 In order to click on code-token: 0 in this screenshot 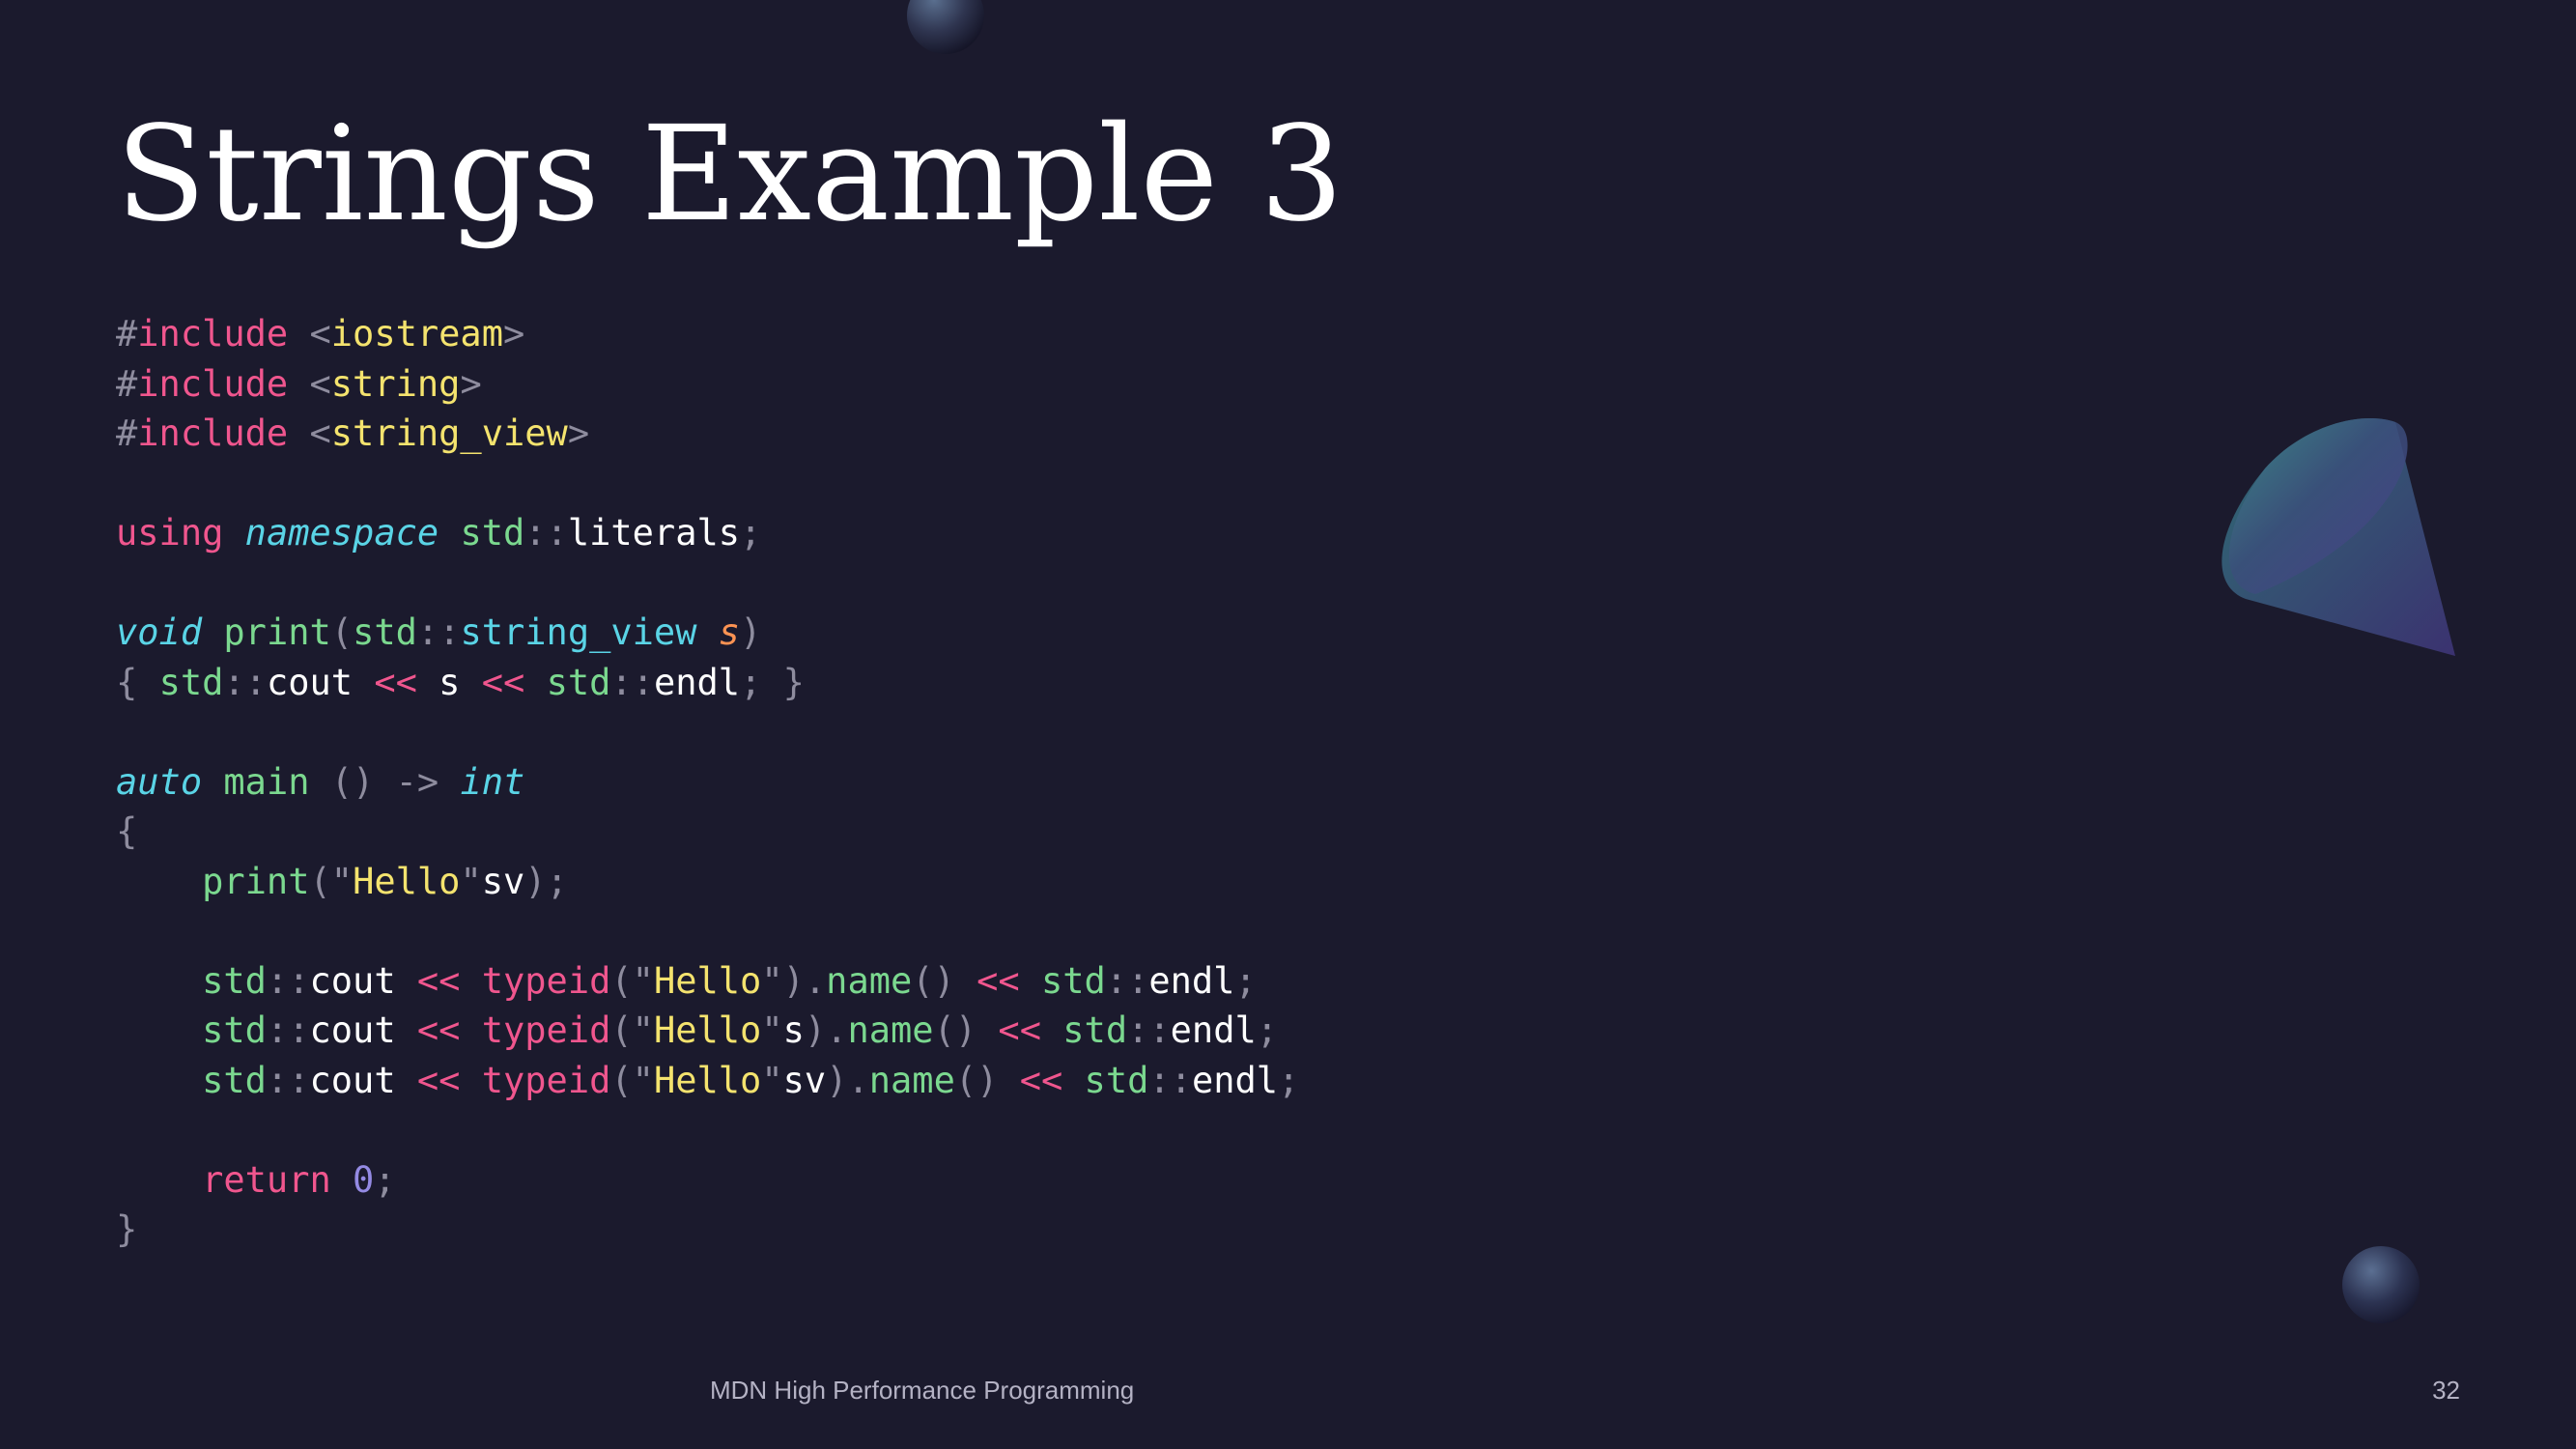, I will do `click(364, 1179)`.